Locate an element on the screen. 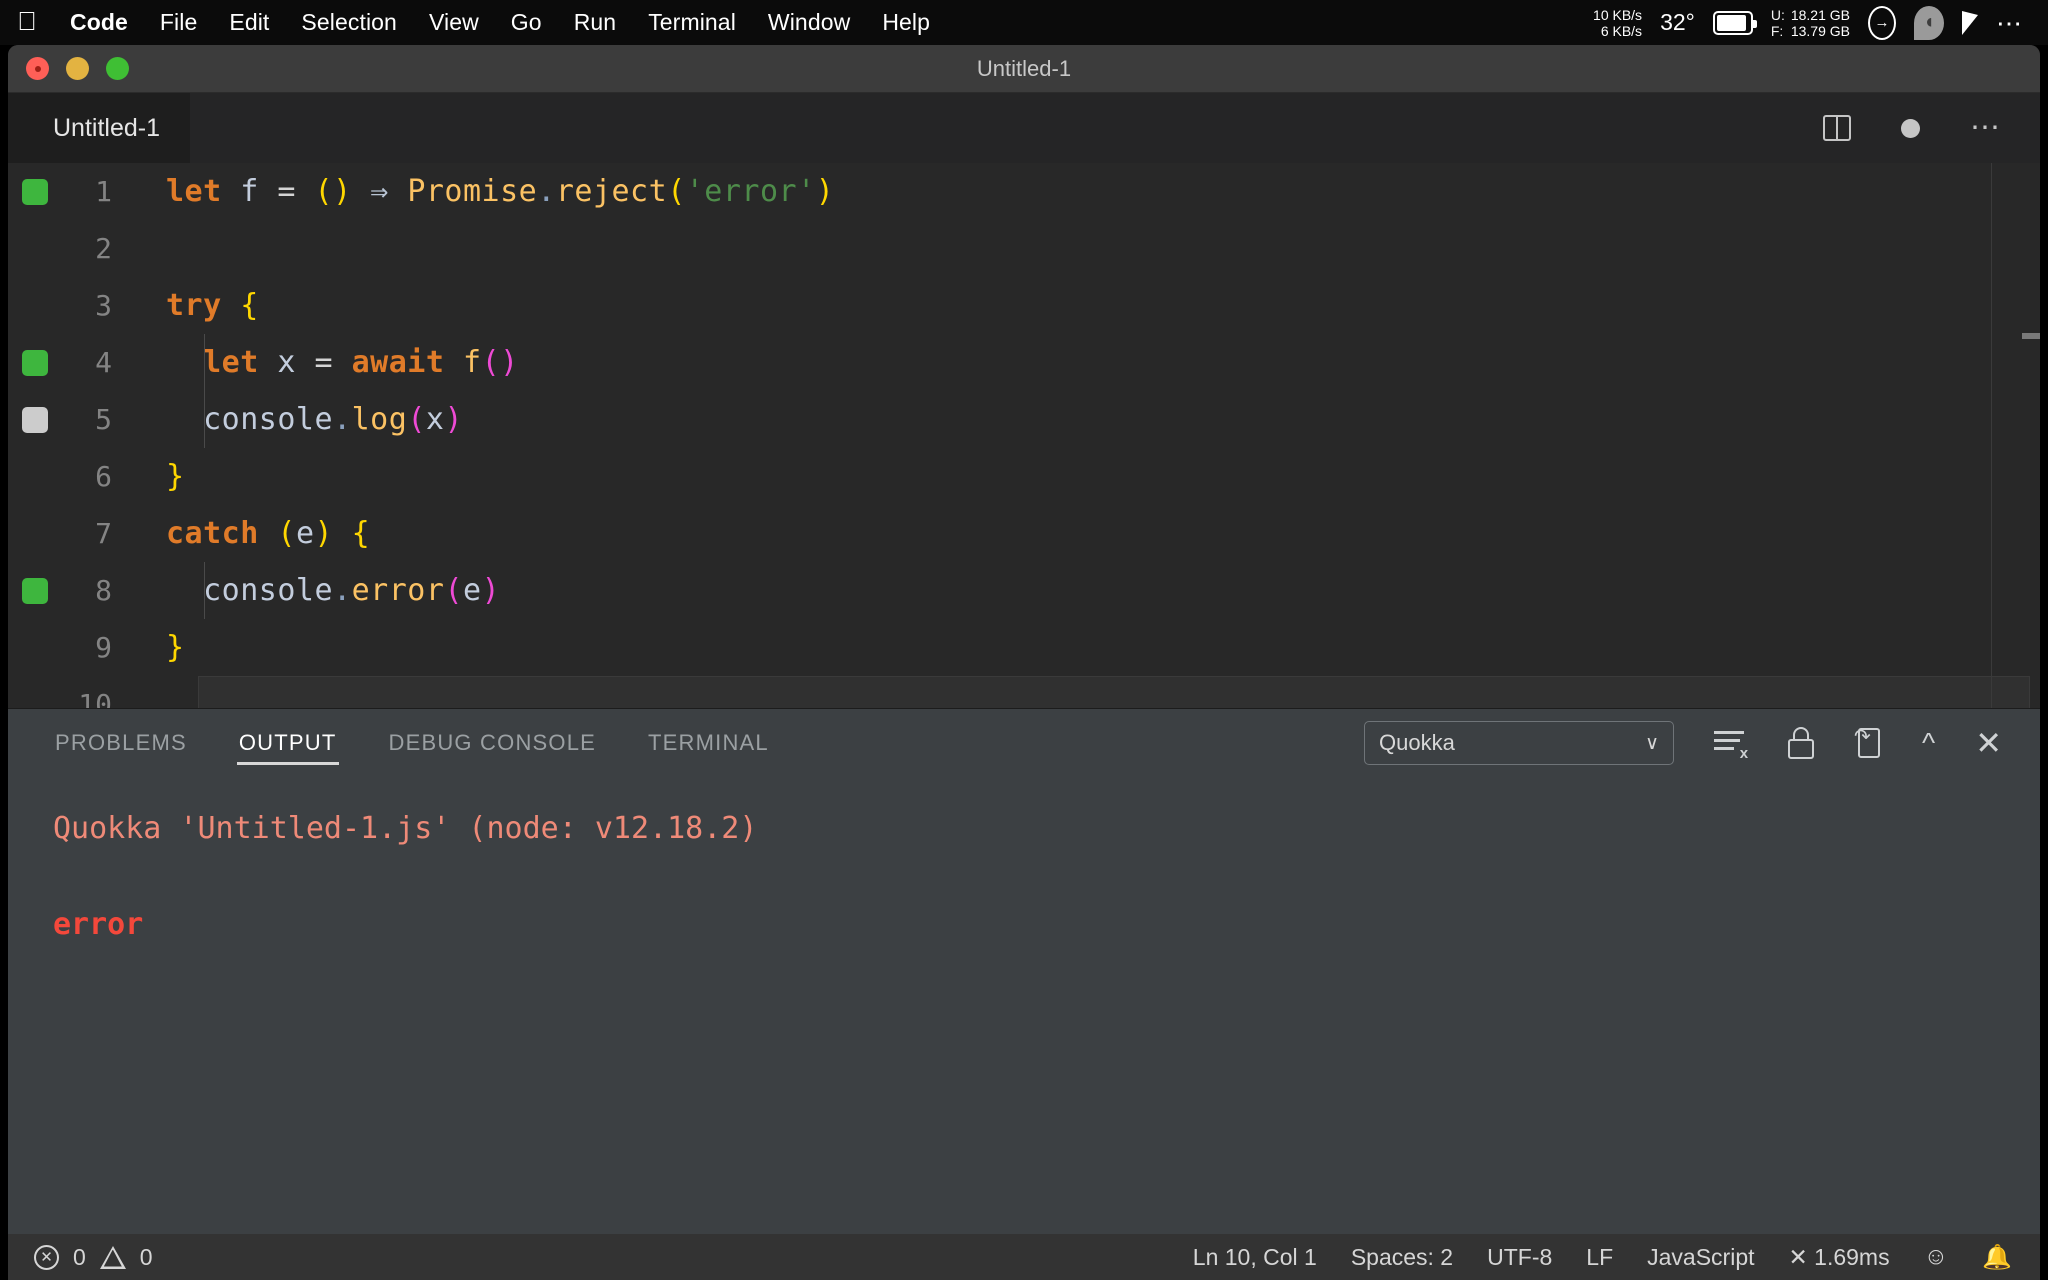 The height and width of the screenshot is (1280, 2048). code-line: 3 try { is located at coordinates (1024, 305).